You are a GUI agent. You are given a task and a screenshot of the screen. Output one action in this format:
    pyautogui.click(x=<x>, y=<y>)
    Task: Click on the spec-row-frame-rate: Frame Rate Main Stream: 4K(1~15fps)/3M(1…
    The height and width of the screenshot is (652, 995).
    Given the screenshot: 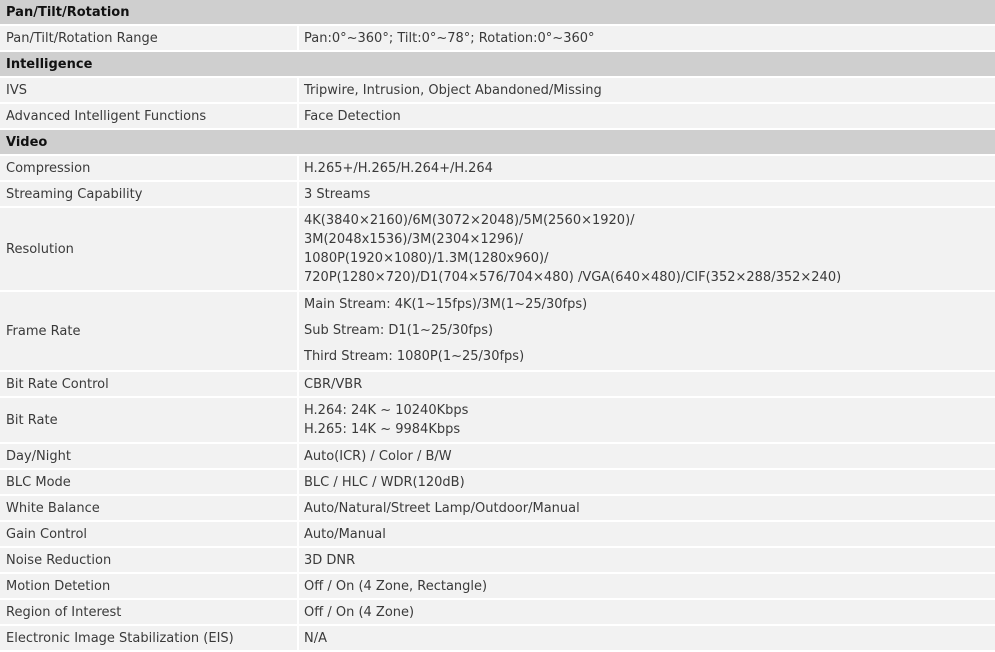 What is the action you would take?
    pyautogui.click(x=497, y=331)
    